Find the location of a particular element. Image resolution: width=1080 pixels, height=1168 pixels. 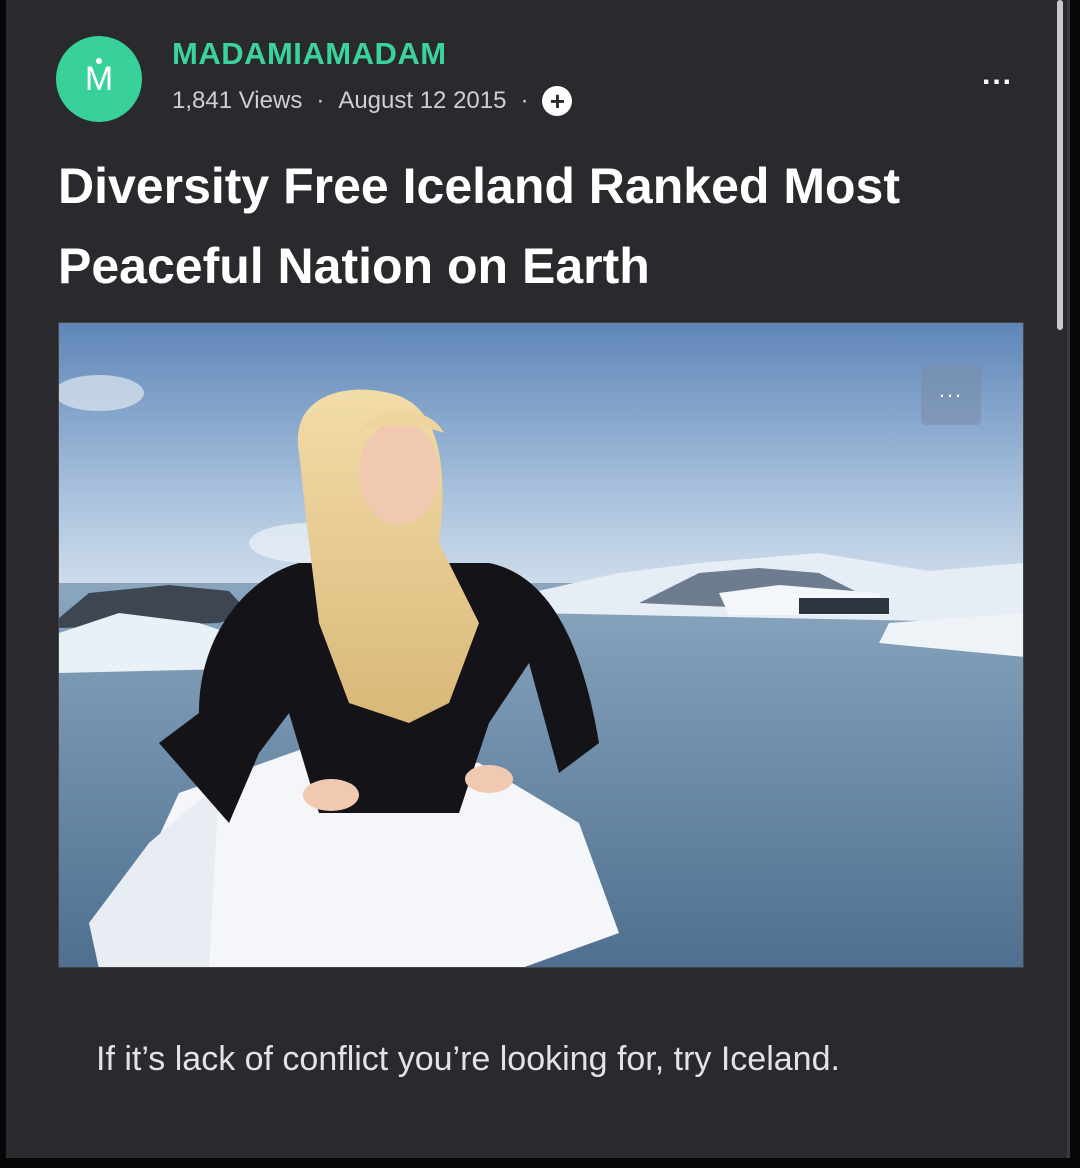

follow-plus-icon: + is located at coordinates (557, 101).